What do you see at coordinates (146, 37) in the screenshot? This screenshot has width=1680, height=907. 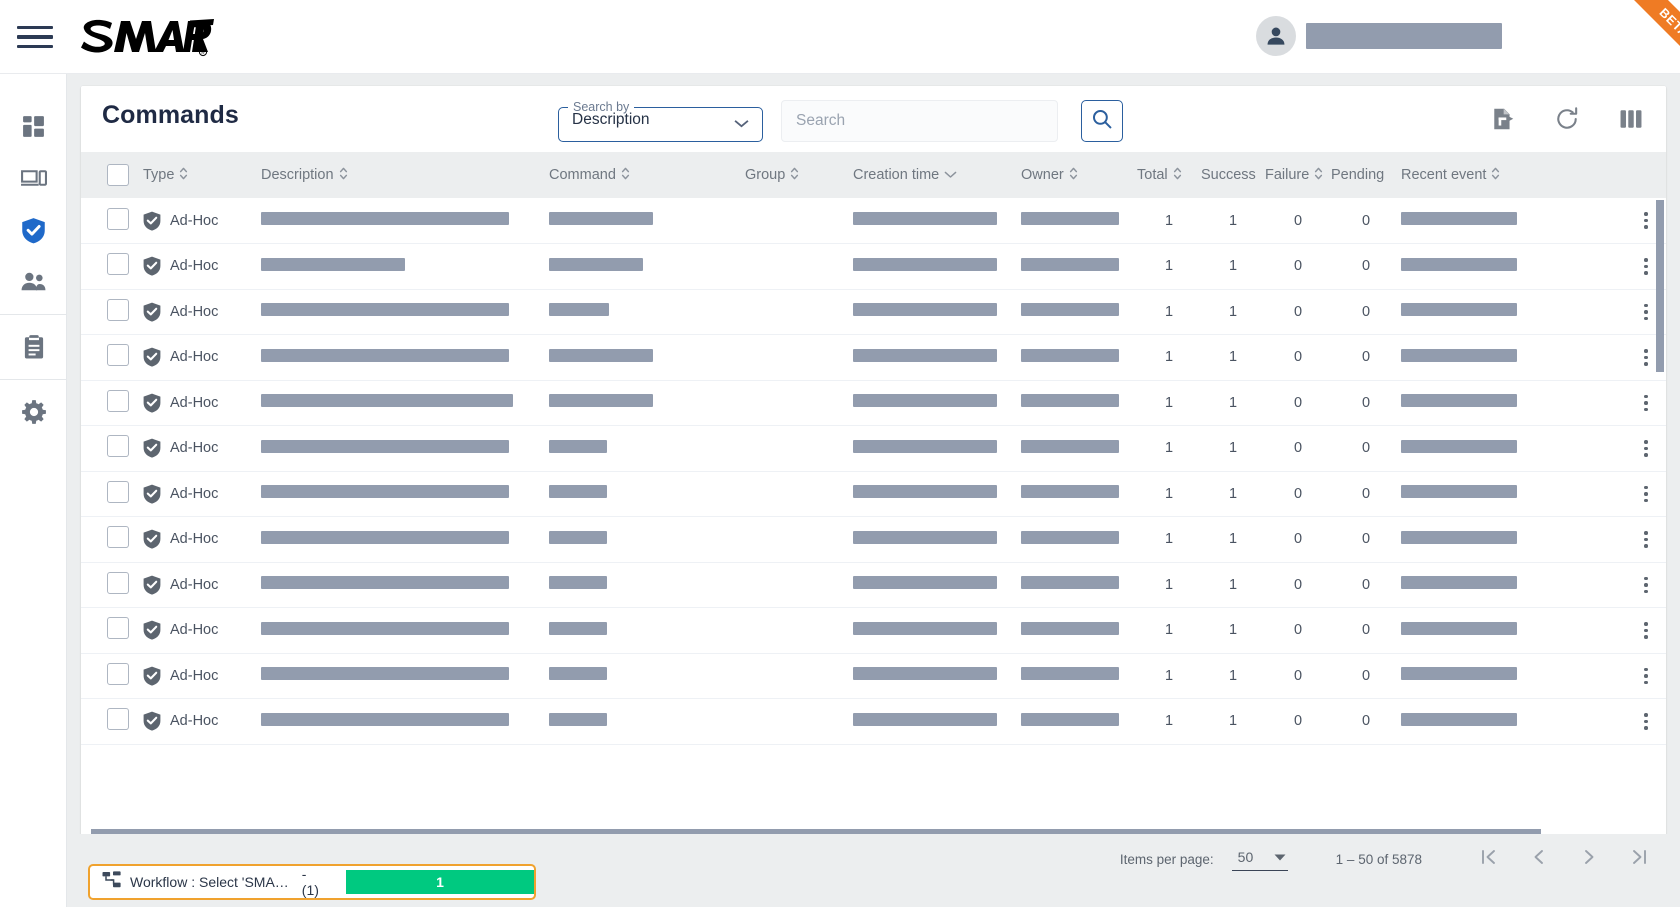 I see `smart-logo: R` at bounding box center [146, 37].